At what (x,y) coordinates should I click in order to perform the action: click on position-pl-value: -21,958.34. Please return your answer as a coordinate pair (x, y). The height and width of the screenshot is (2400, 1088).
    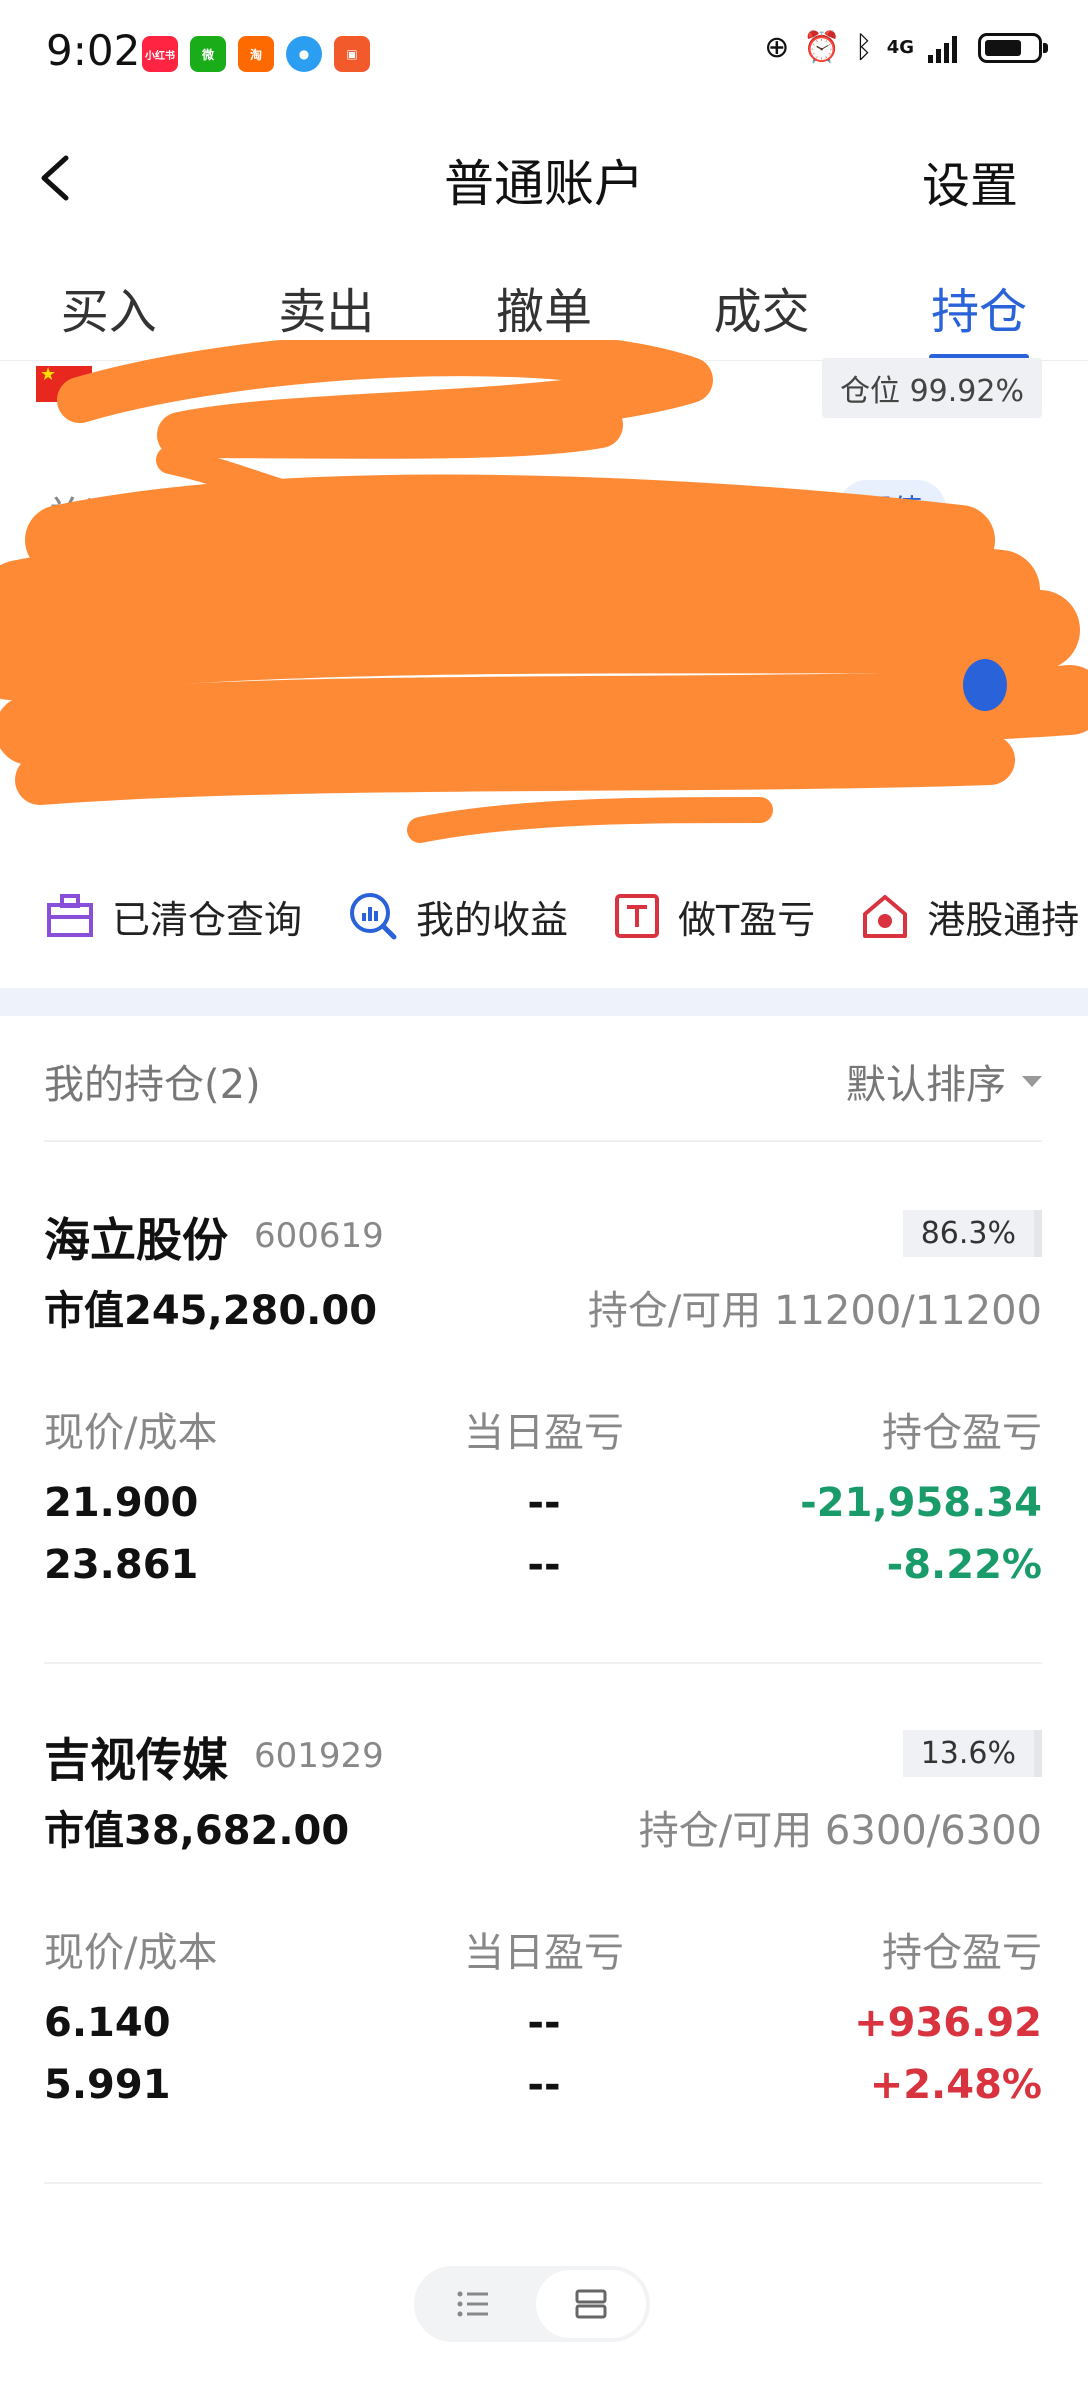
    Looking at the image, I should click on (921, 1503).